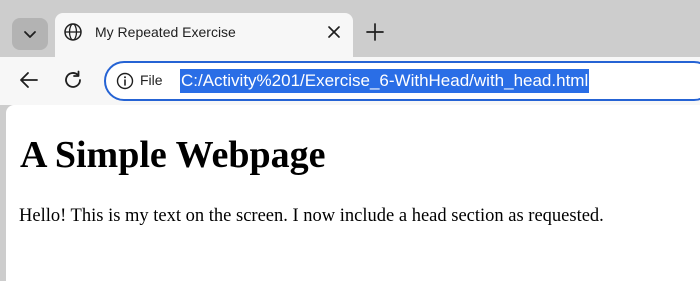 The height and width of the screenshot is (281, 700). I want to click on tab-title: My Repeated Exercise, so click(165, 32).